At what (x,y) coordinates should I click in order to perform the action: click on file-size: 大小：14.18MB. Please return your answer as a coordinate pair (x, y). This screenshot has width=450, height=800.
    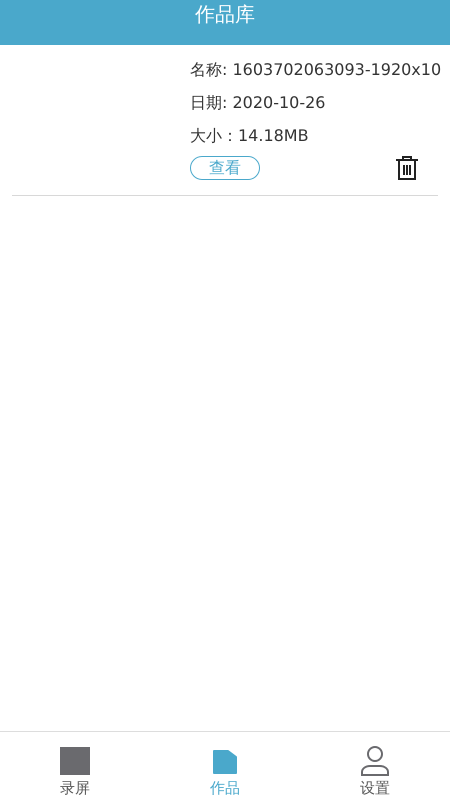
    Looking at the image, I should click on (250, 136).